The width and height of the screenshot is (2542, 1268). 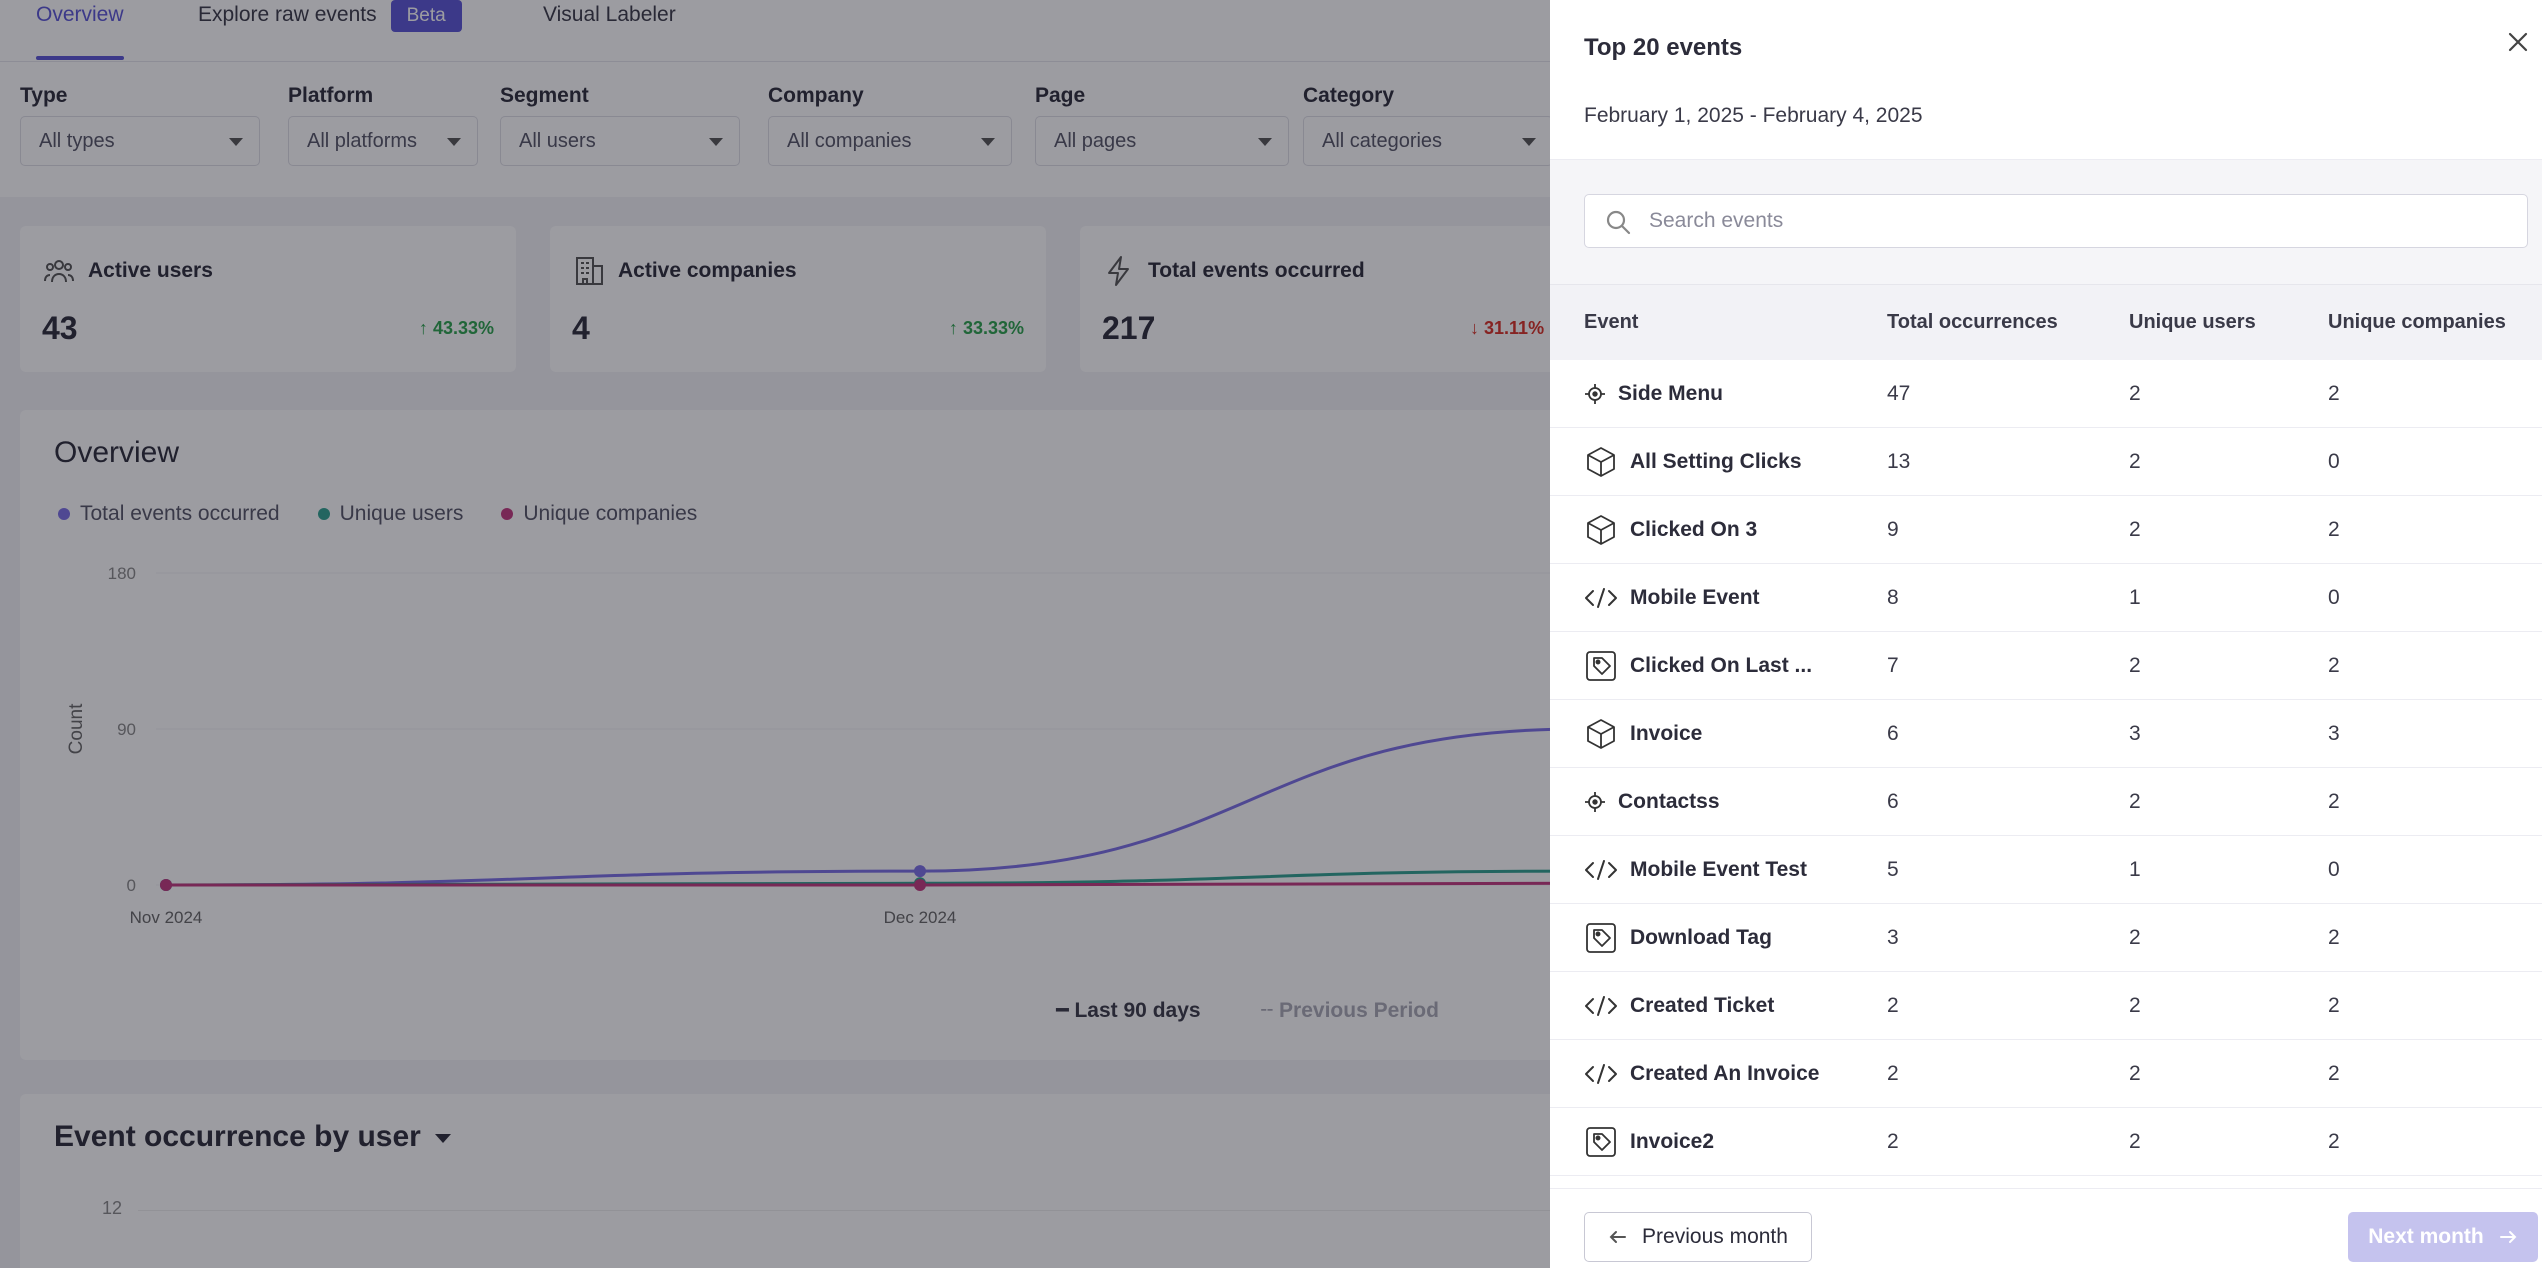 I want to click on total-occurrences-cell: 3, so click(x=1893, y=937).